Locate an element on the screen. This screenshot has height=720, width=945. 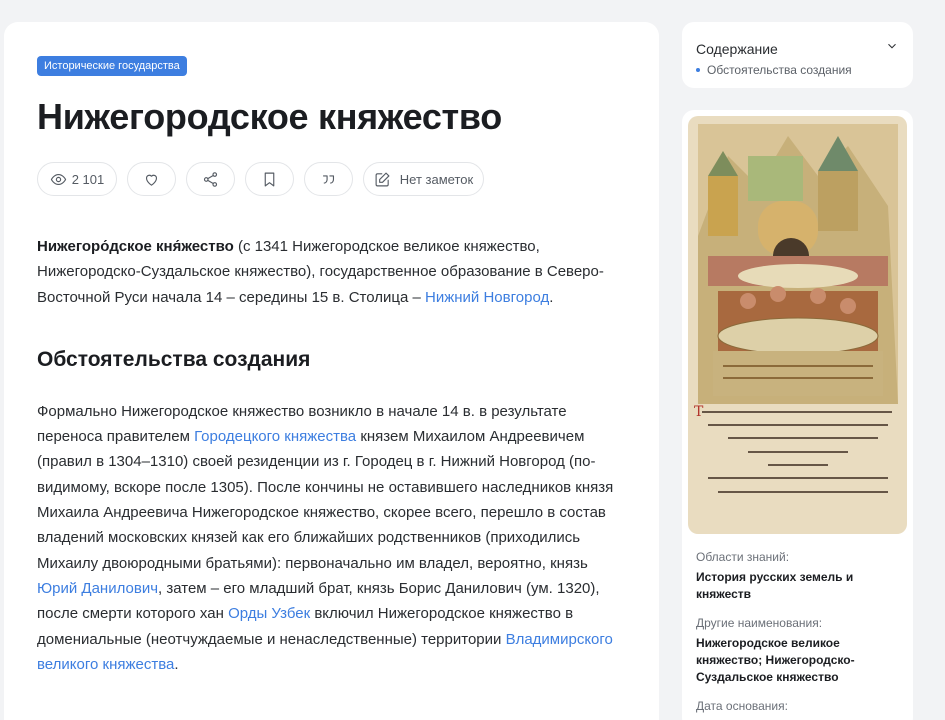
info-value: История русских земель и княжеств is located at coordinates (797, 586).